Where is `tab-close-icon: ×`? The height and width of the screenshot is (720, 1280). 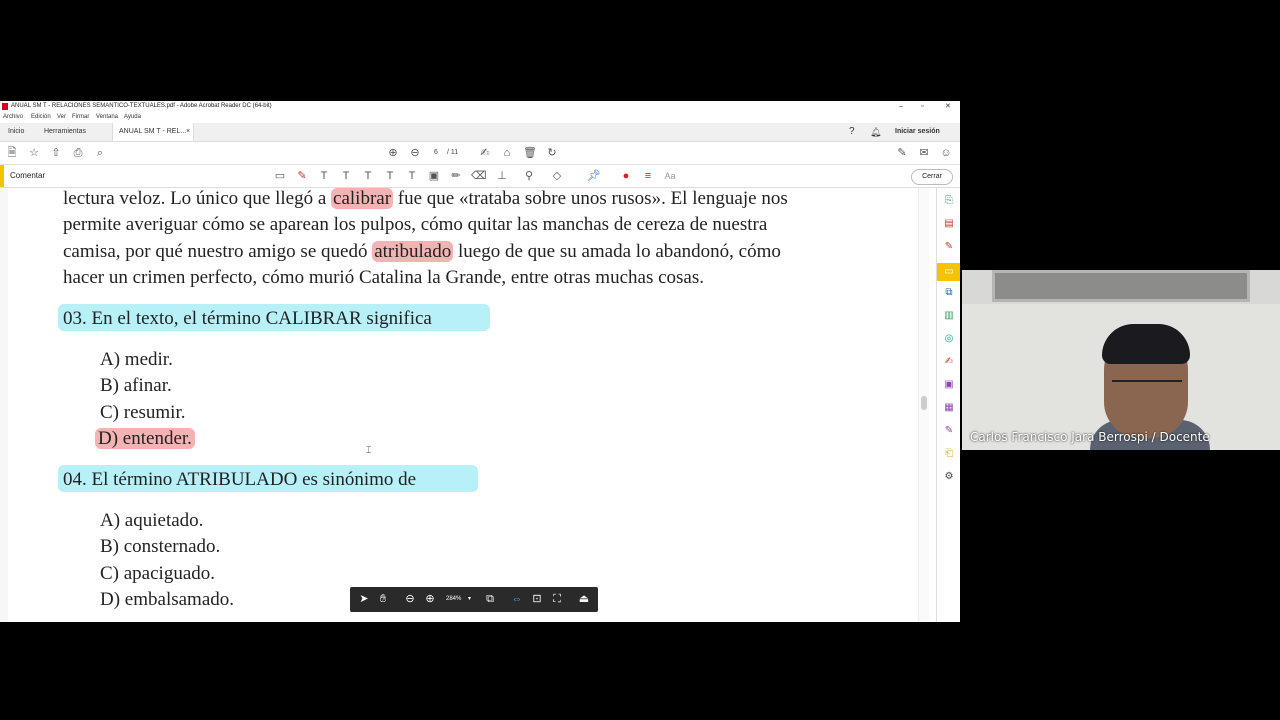
tab-close-icon: × is located at coordinates (188, 132).